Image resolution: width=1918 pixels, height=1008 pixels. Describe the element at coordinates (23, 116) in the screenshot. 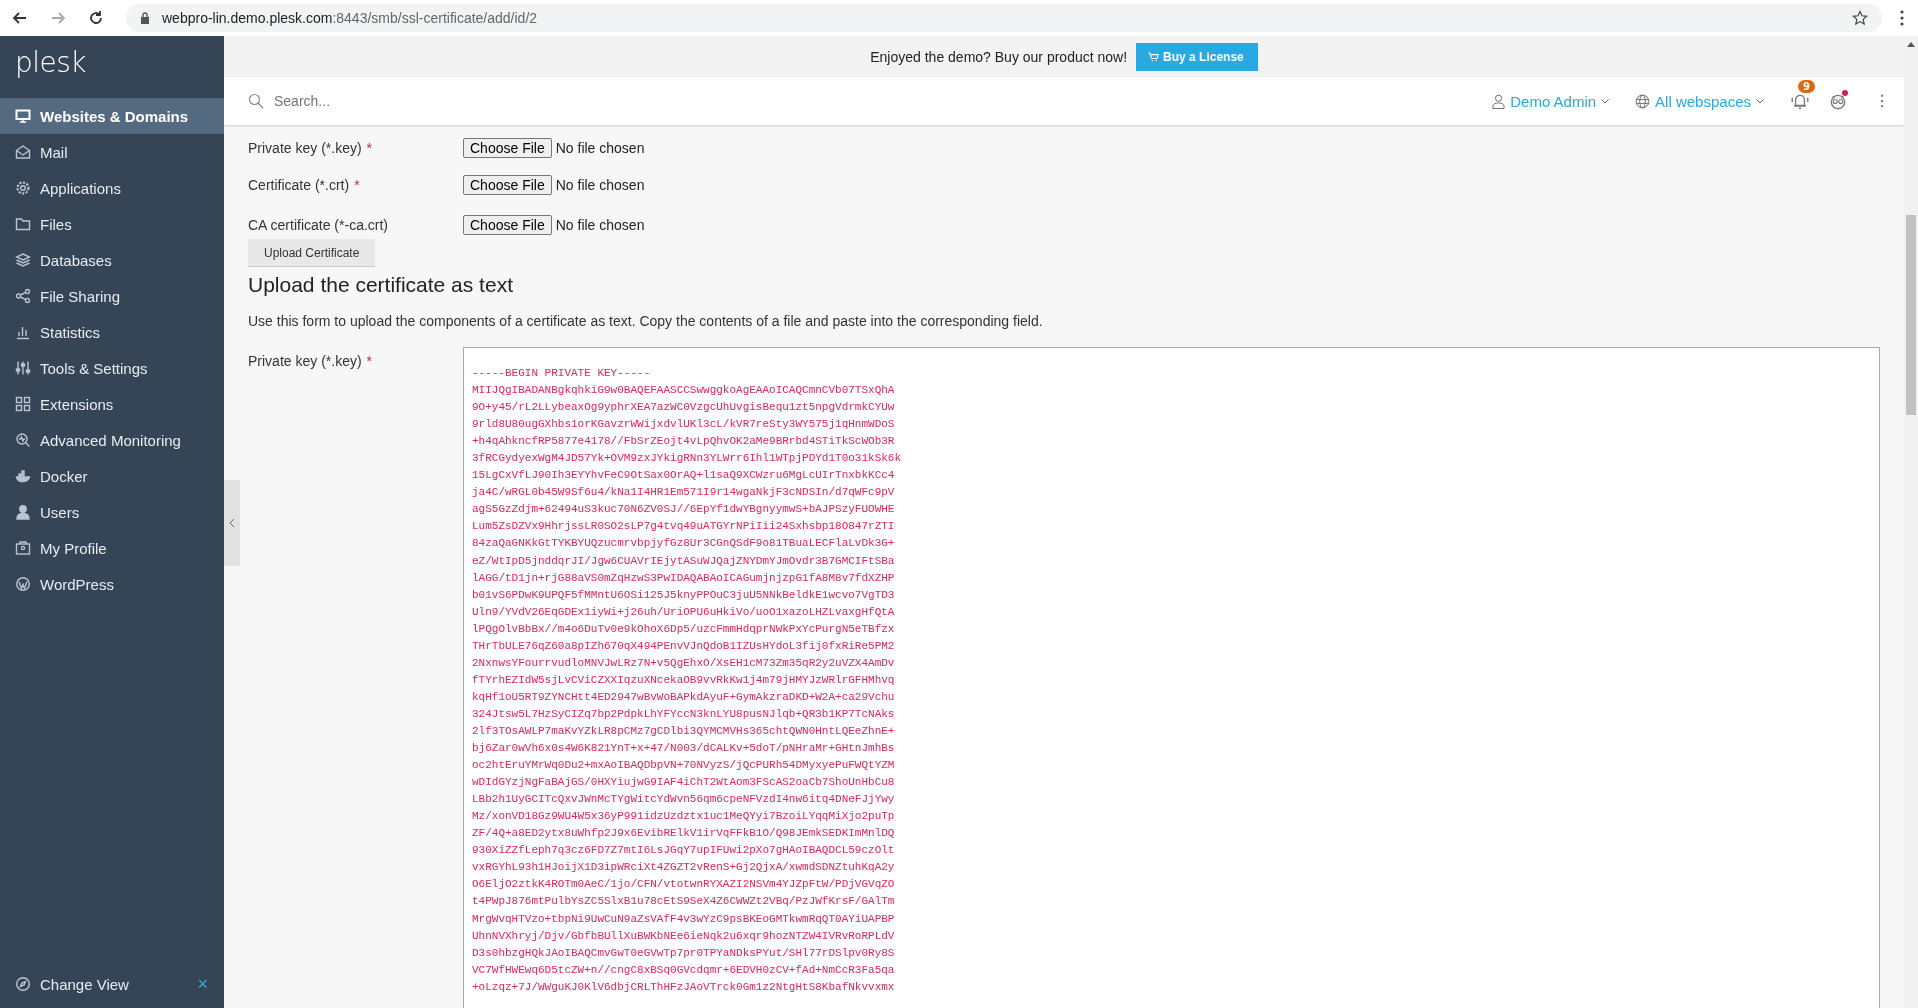

I see `monitor-icon` at that location.